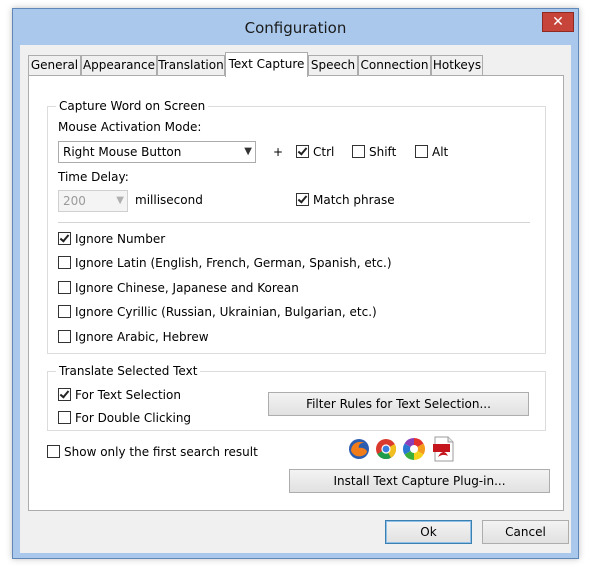 This screenshot has width=599, height=579. What do you see at coordinates (157, 152) in the screenshot?
I see `activation-mode-select: Right Mouse Button ▼` at bounding box center [157, 152].